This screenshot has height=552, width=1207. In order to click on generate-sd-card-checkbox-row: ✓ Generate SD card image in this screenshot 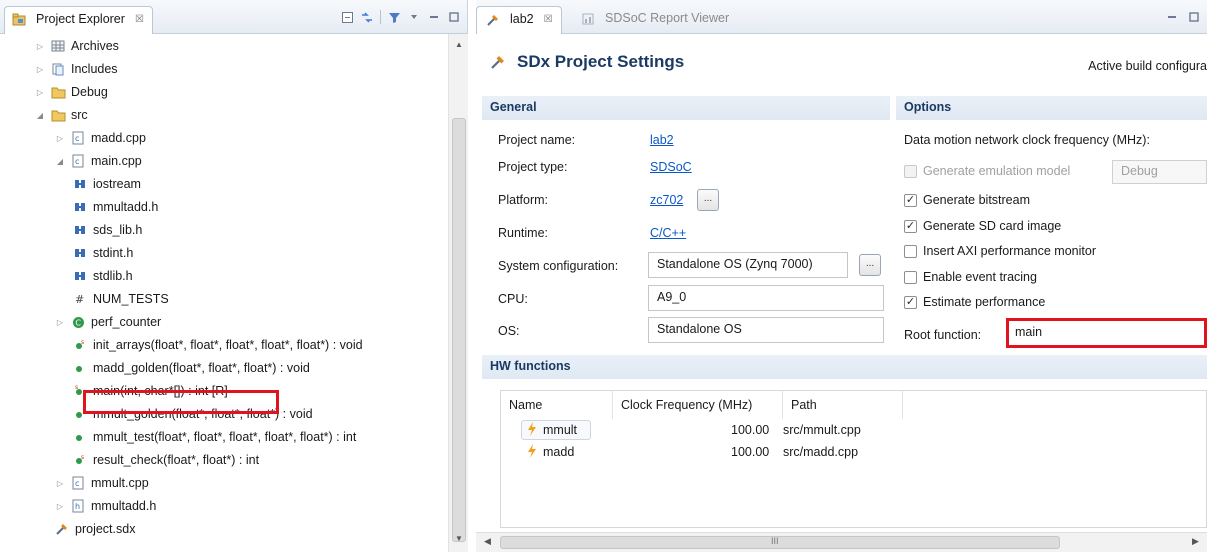, I will do `click(982, 226)`.